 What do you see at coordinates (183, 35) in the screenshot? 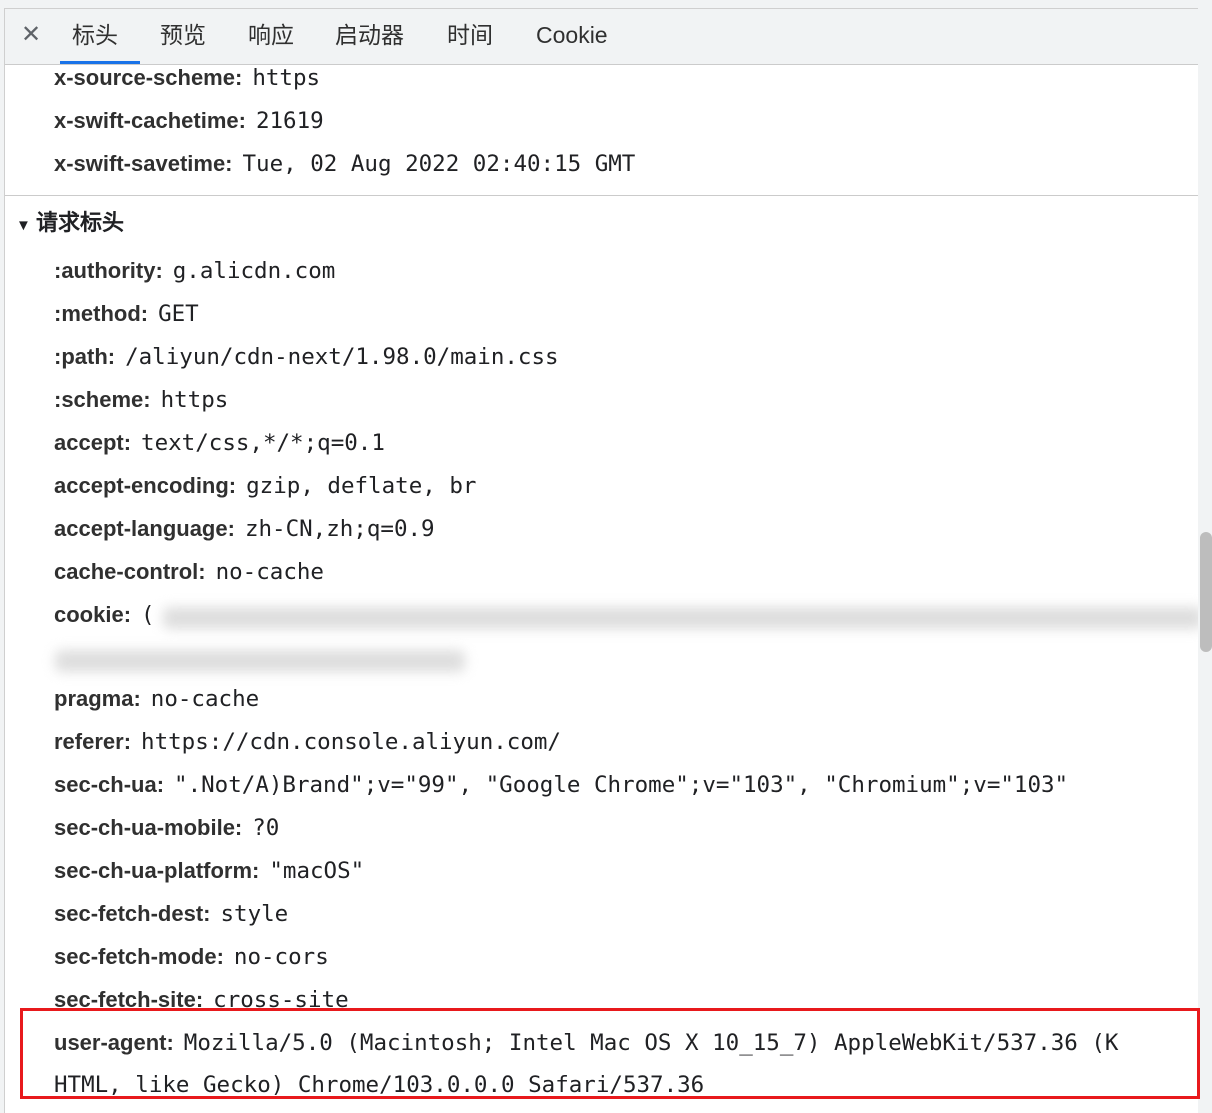
I see `tab-preview: 预览` at bounding box center [183, 35].